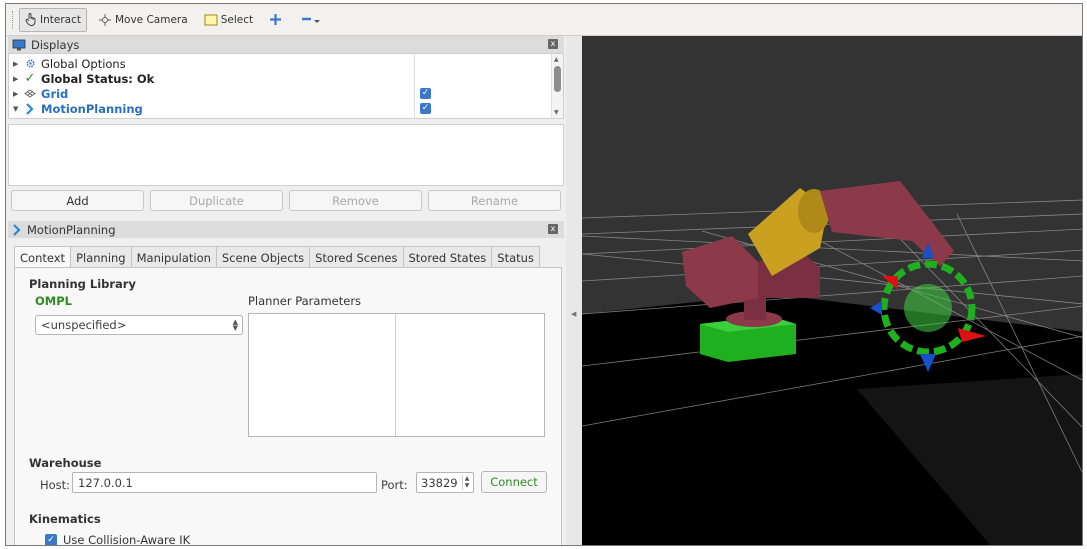 The width and height of the screenshot is (1087, 549). I want to click on connect-button: Connect, so click(514, 482).